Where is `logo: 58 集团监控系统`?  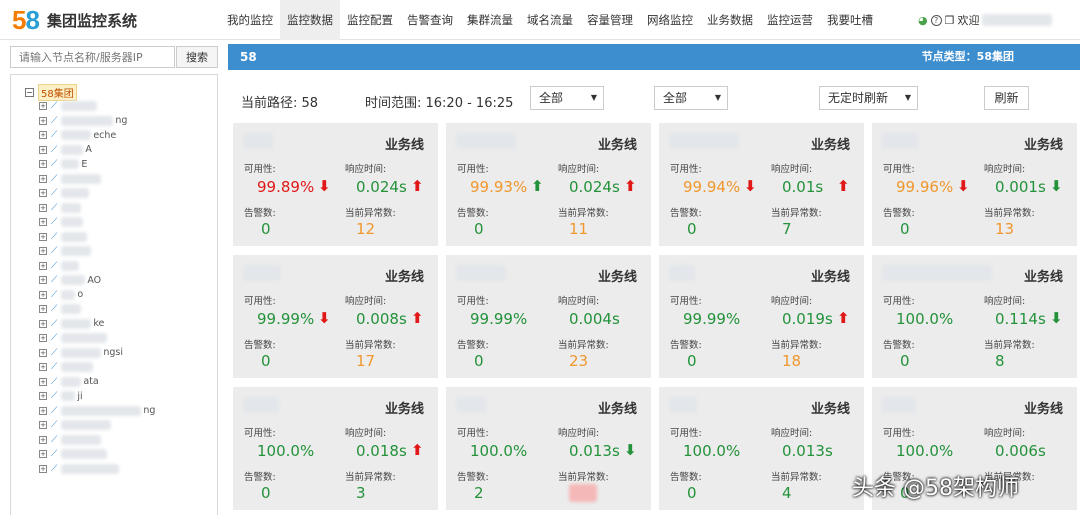
logo: 58 集团监控系统 is located at coordinates (74, 20).